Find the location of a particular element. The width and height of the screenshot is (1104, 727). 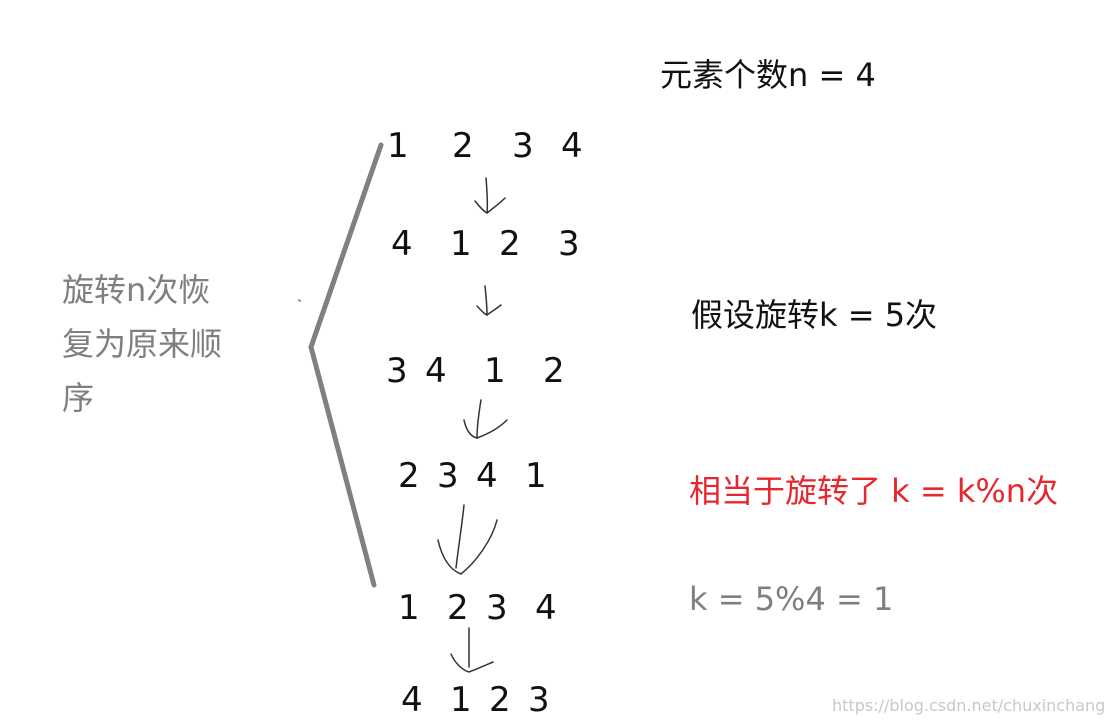

row-5-item-3: 3 is located at coordinates (497, 608).